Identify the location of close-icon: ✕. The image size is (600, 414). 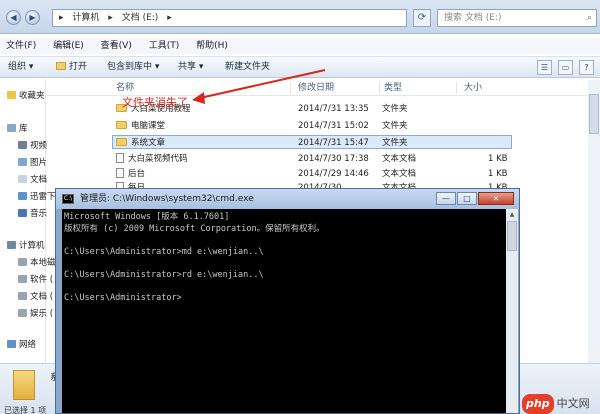
(496, 198).